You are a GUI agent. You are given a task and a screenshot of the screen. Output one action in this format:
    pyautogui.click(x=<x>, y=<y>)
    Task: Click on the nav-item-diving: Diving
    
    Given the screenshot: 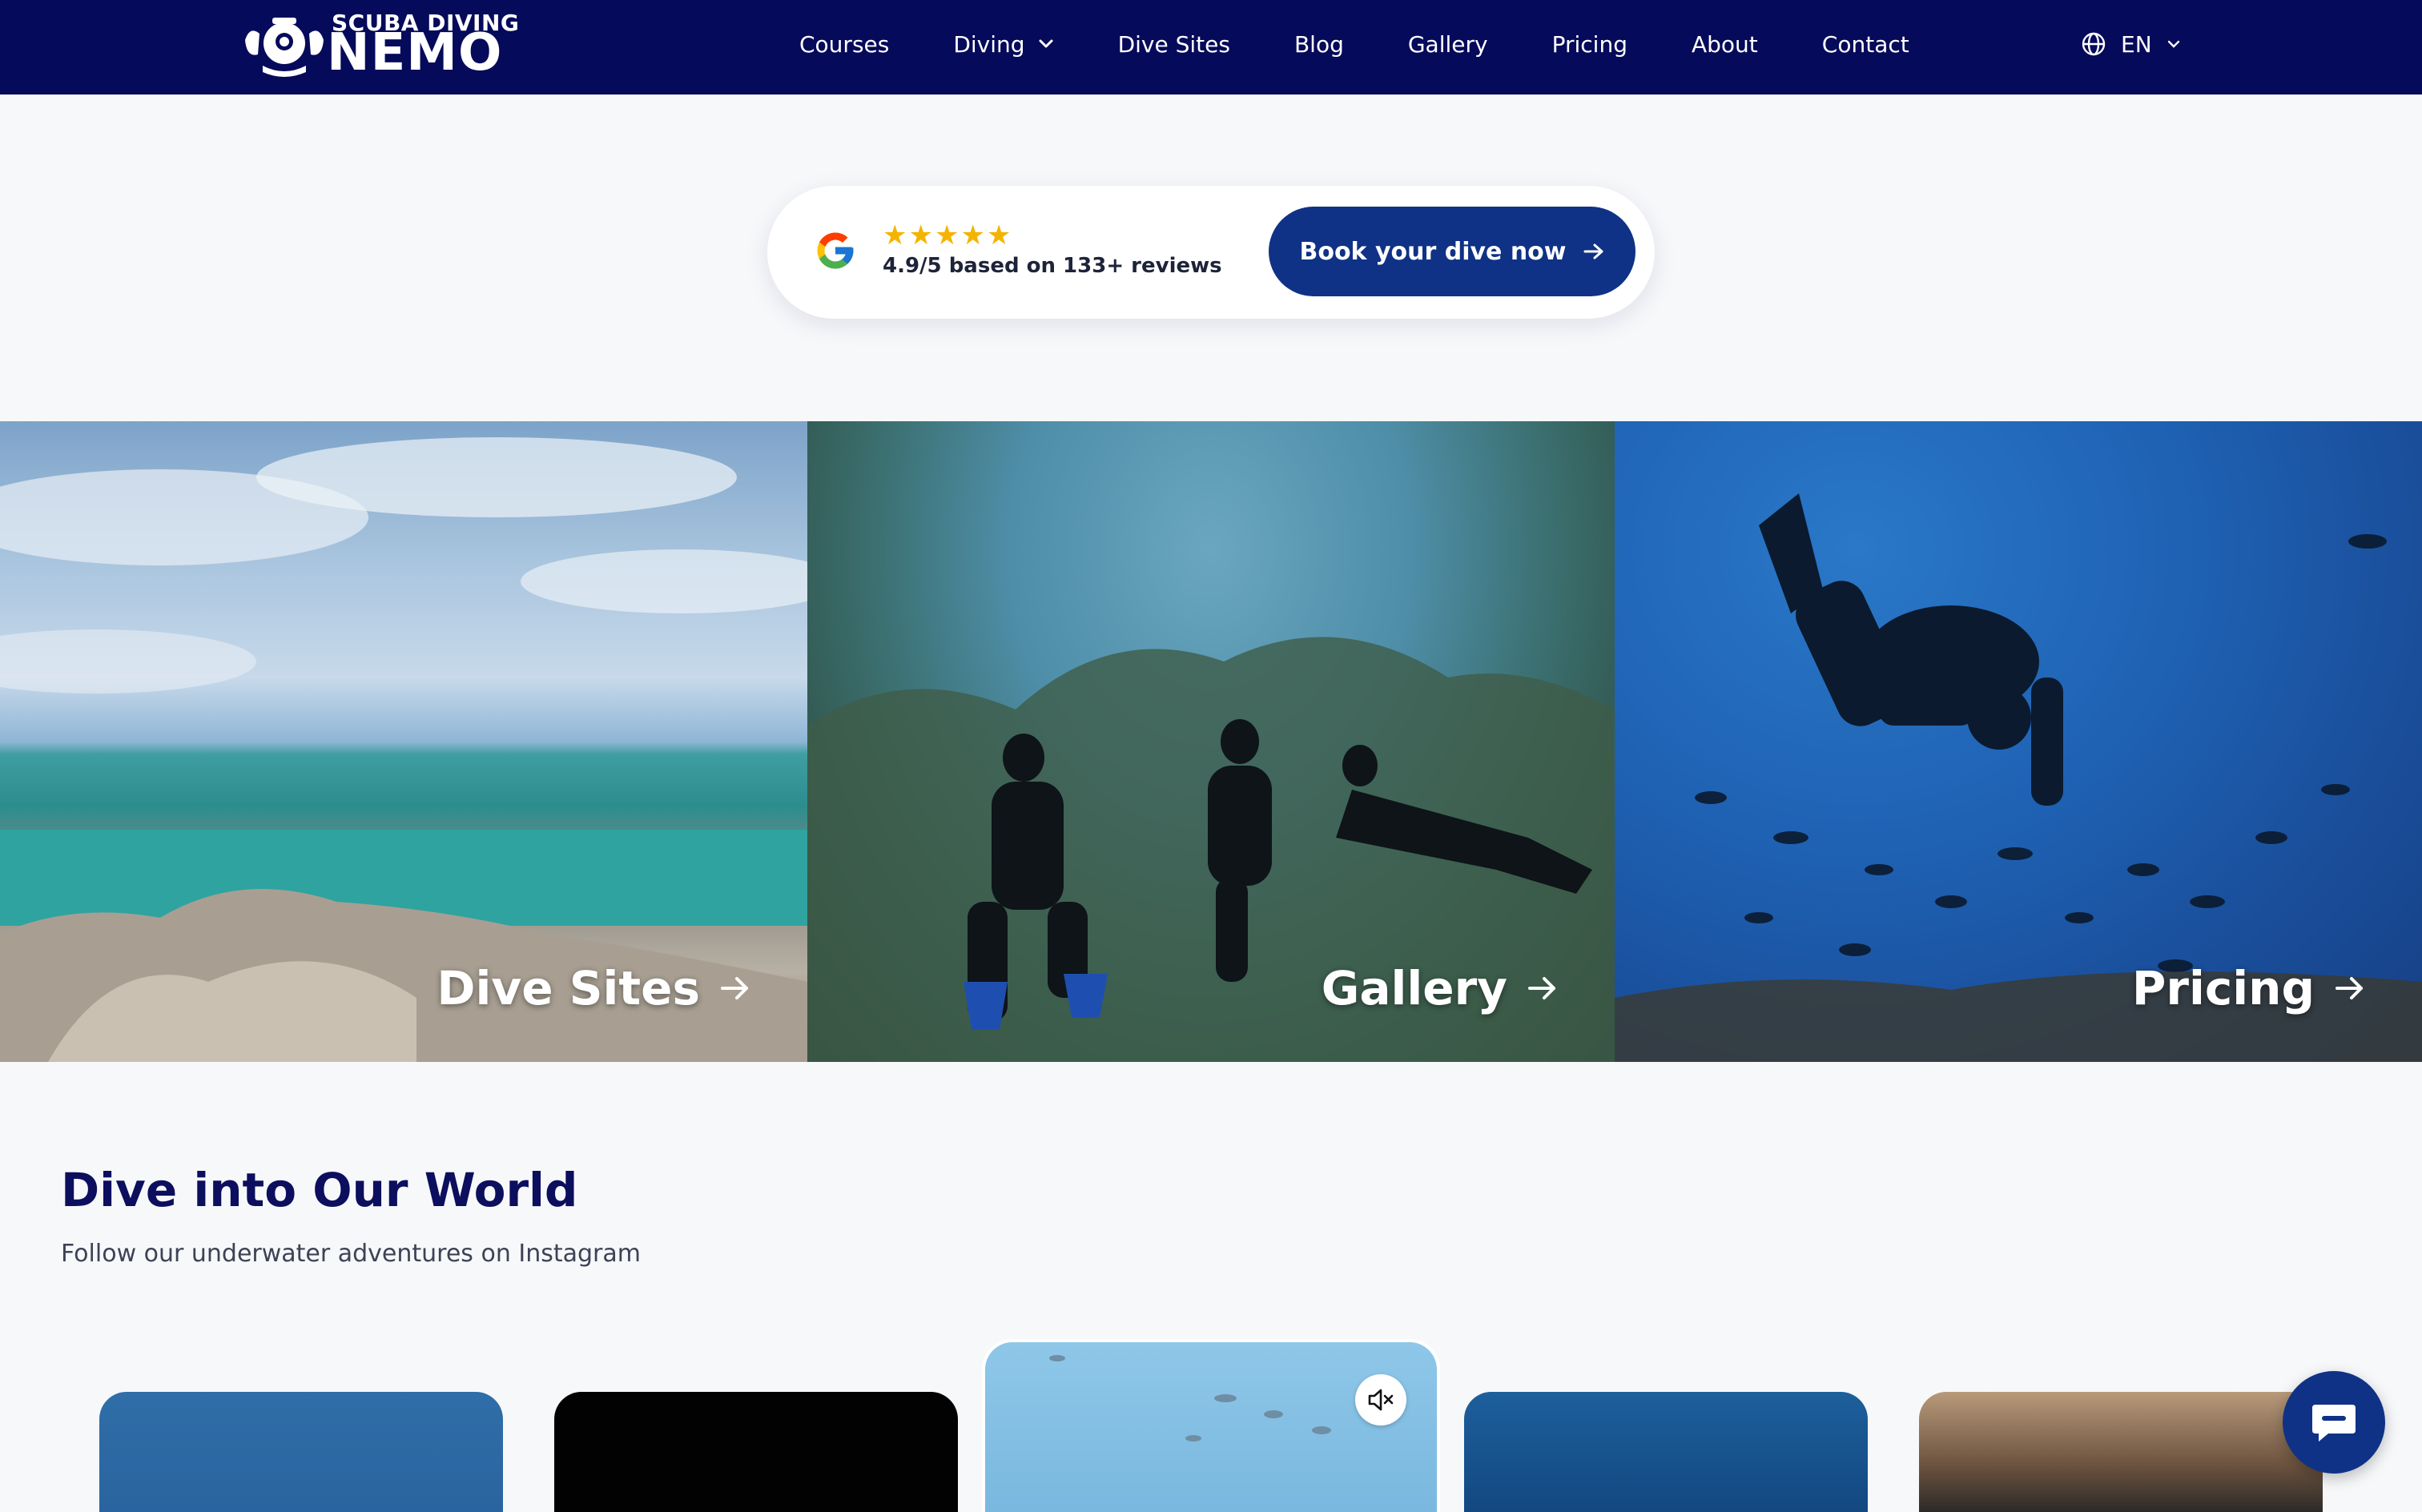 What is the action you would take?
    pyautogui.click(x=1003, y=44)
    